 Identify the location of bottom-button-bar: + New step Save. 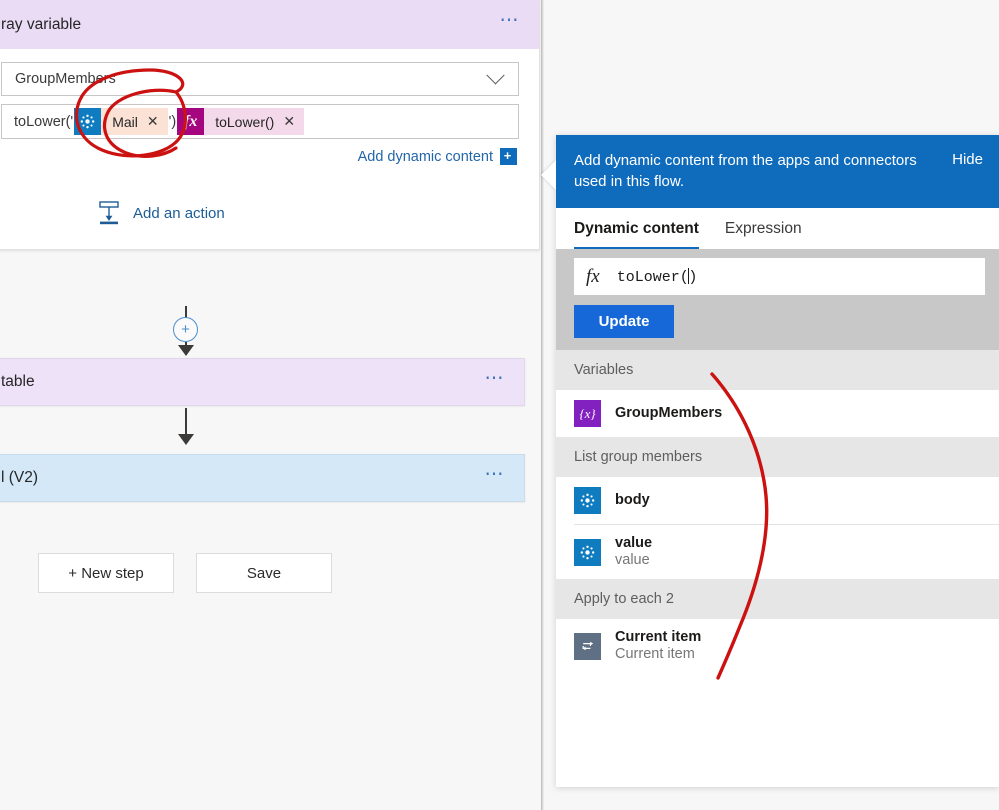
(185, 573).